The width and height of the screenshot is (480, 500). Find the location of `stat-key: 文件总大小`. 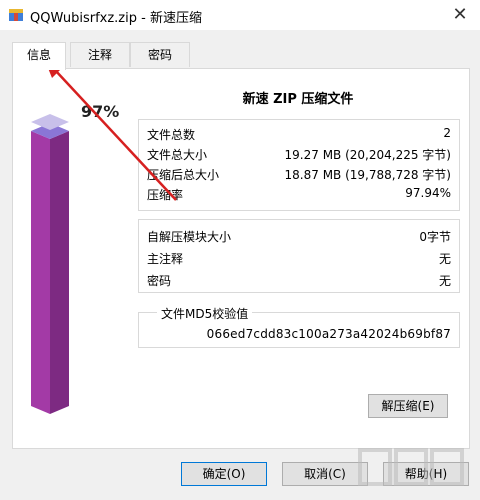

stat-key: 文件总大小 is located at coordinates (177, 155).